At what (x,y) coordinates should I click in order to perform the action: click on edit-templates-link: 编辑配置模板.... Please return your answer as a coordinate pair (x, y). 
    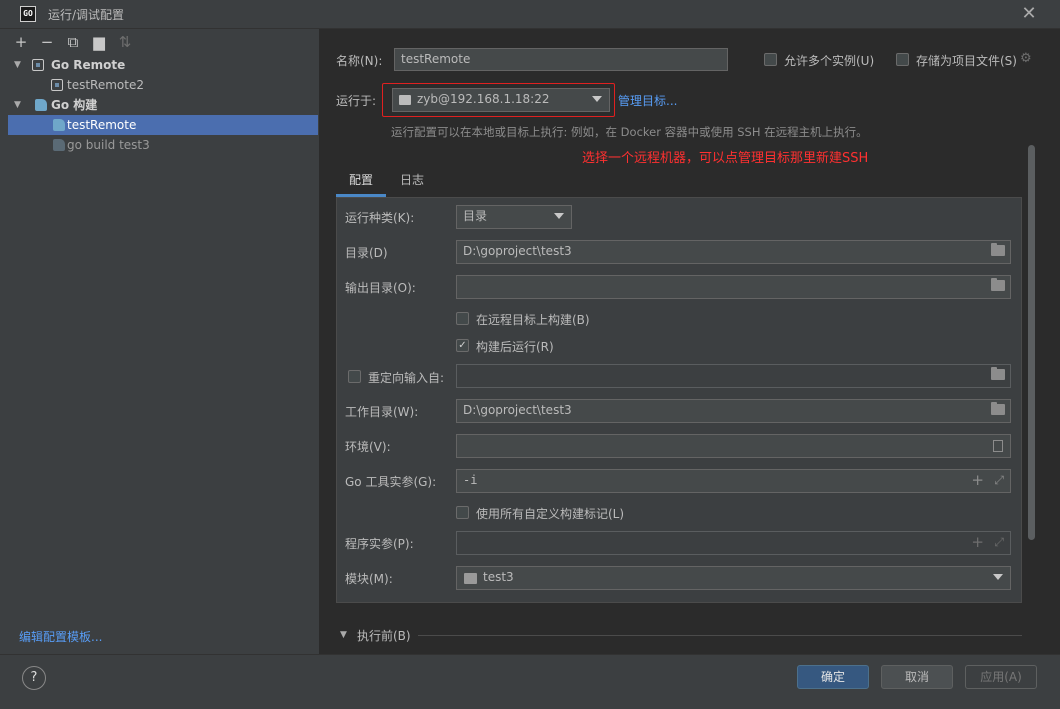
    Looking at the image, I should click on (60, 636).